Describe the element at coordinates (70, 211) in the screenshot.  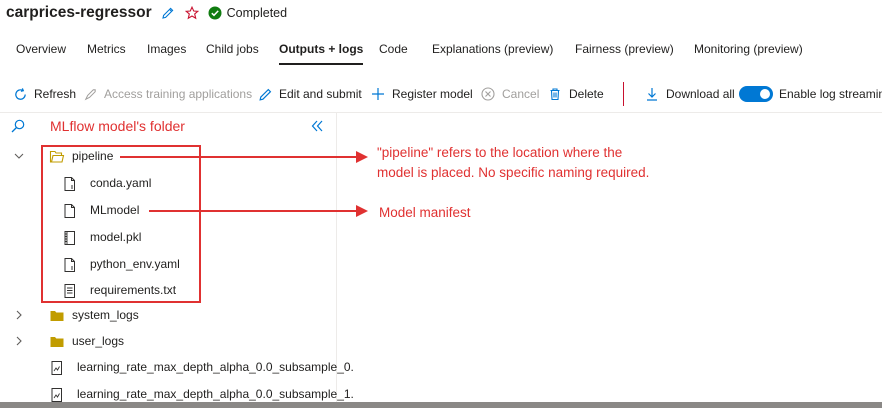
I see `file-icon` at that location.